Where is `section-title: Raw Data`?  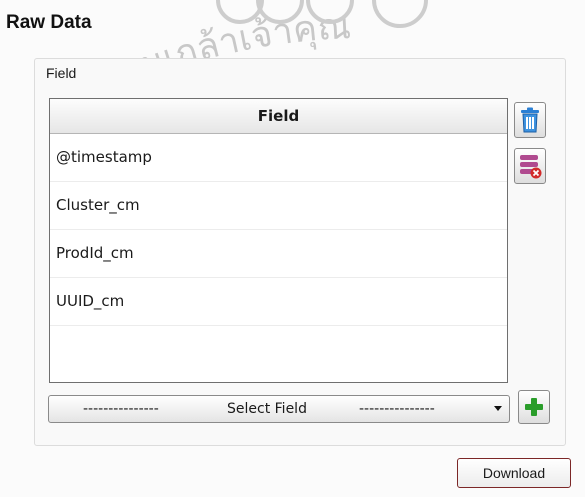 section-title: Raw Data is located at coordinates (49, 22).